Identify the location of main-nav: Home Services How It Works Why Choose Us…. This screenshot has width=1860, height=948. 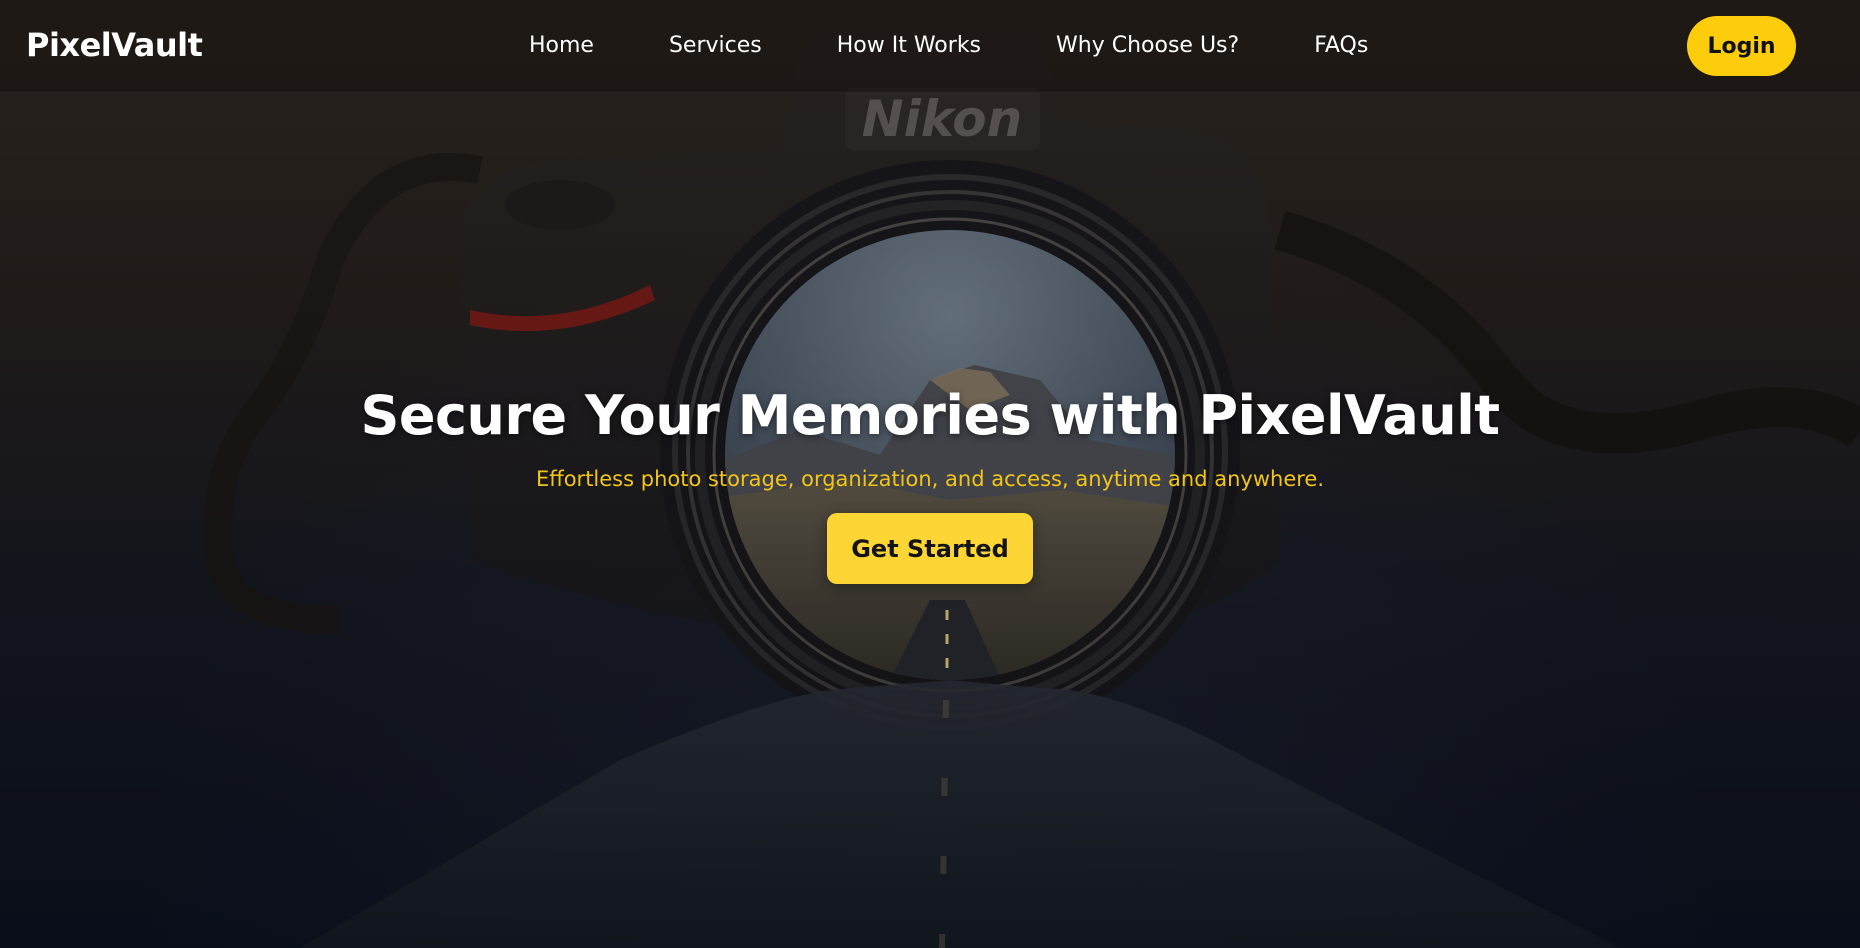
(948, 48).